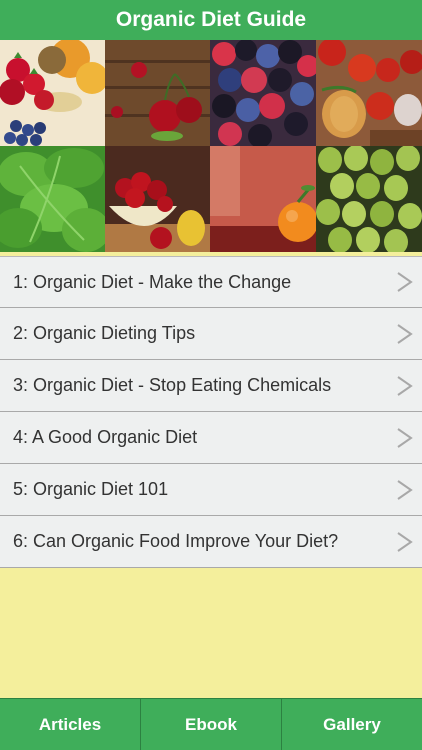 The width and height of the screenshot is (422, 750). Describe the element at coordinates (211, 438) in the screenshot. I see `list-item: 4: A Good Organic Diet` at that location.